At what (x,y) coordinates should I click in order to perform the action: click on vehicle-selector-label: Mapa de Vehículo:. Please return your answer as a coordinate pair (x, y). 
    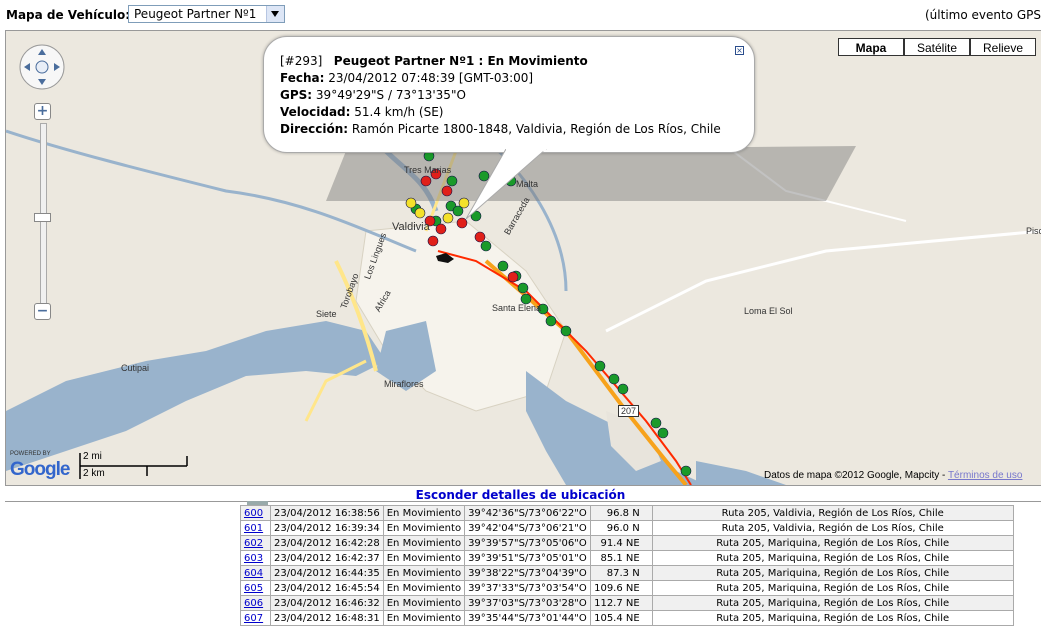
    Looking at the image, I should click on (68, 15).